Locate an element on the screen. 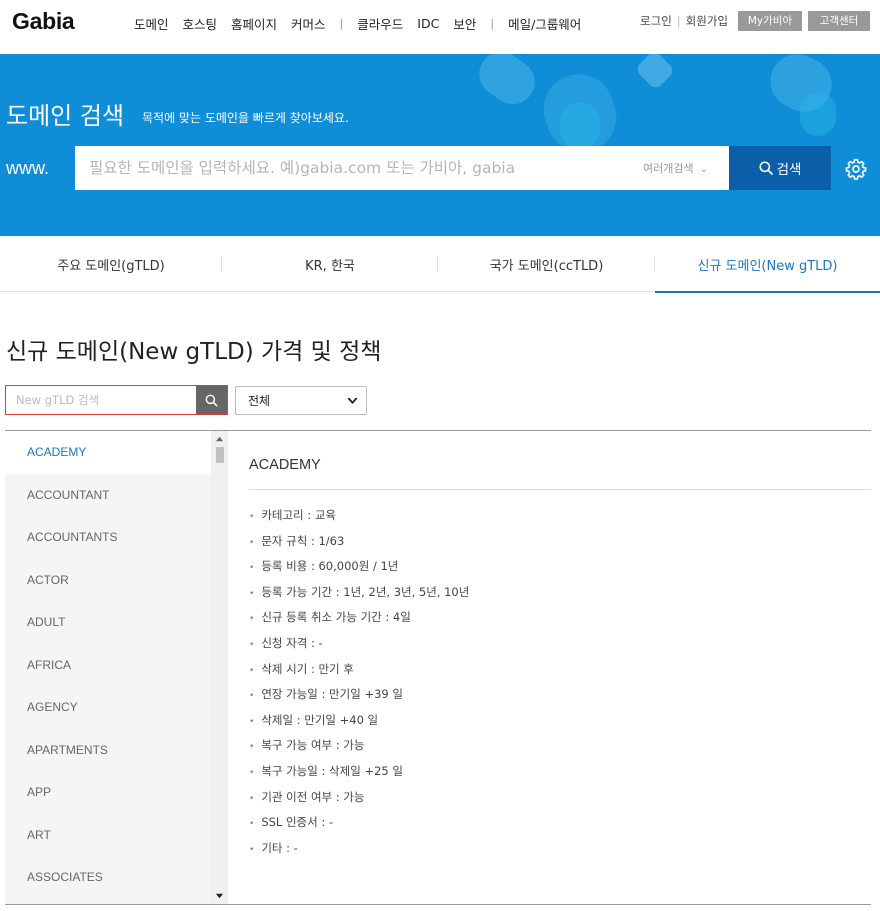 The image size is (880, 911). nav-idc: IDC is located at coordinates (428, 23).